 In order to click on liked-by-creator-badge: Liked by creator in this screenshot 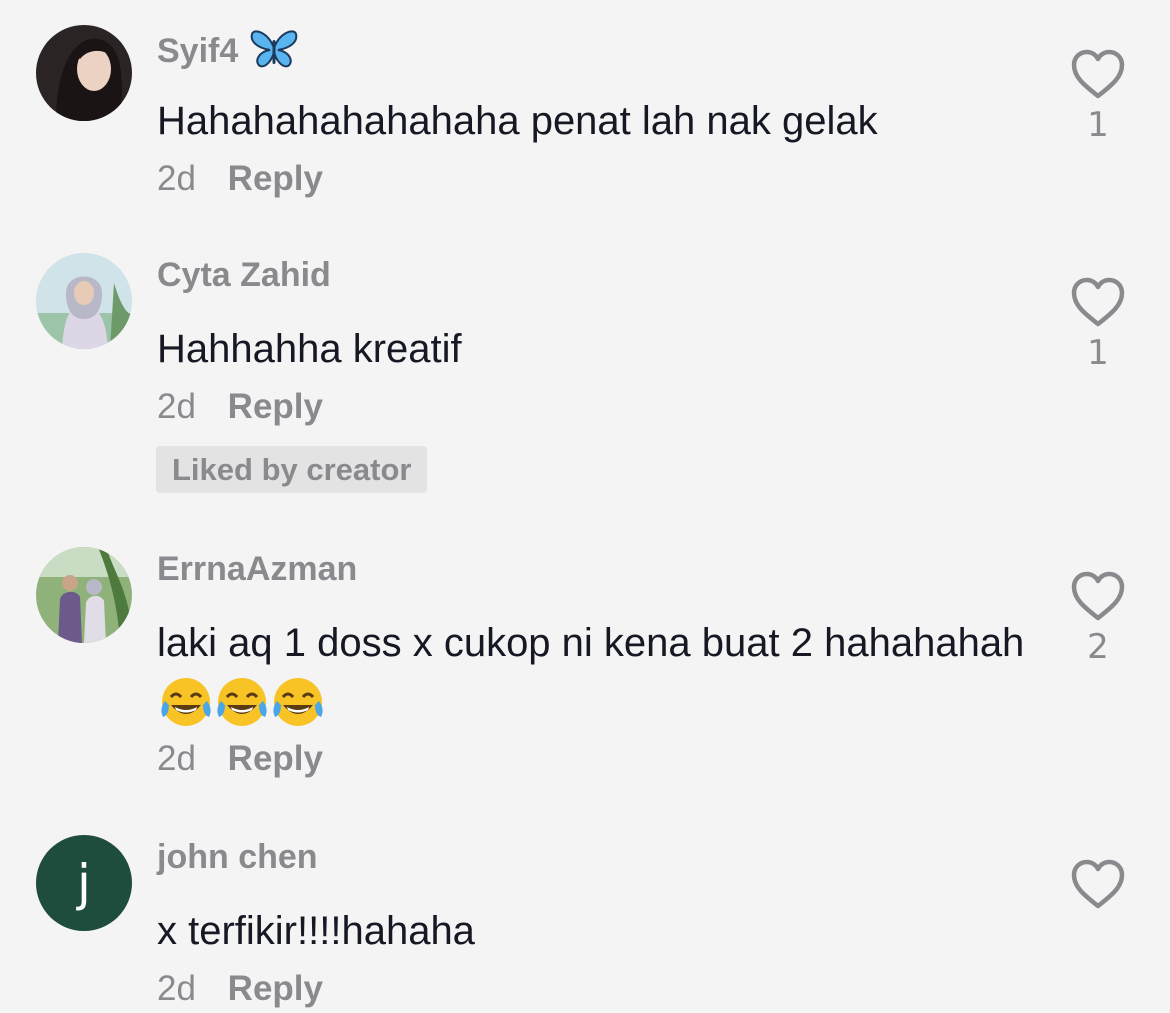, I will do `click(292, 469)`.